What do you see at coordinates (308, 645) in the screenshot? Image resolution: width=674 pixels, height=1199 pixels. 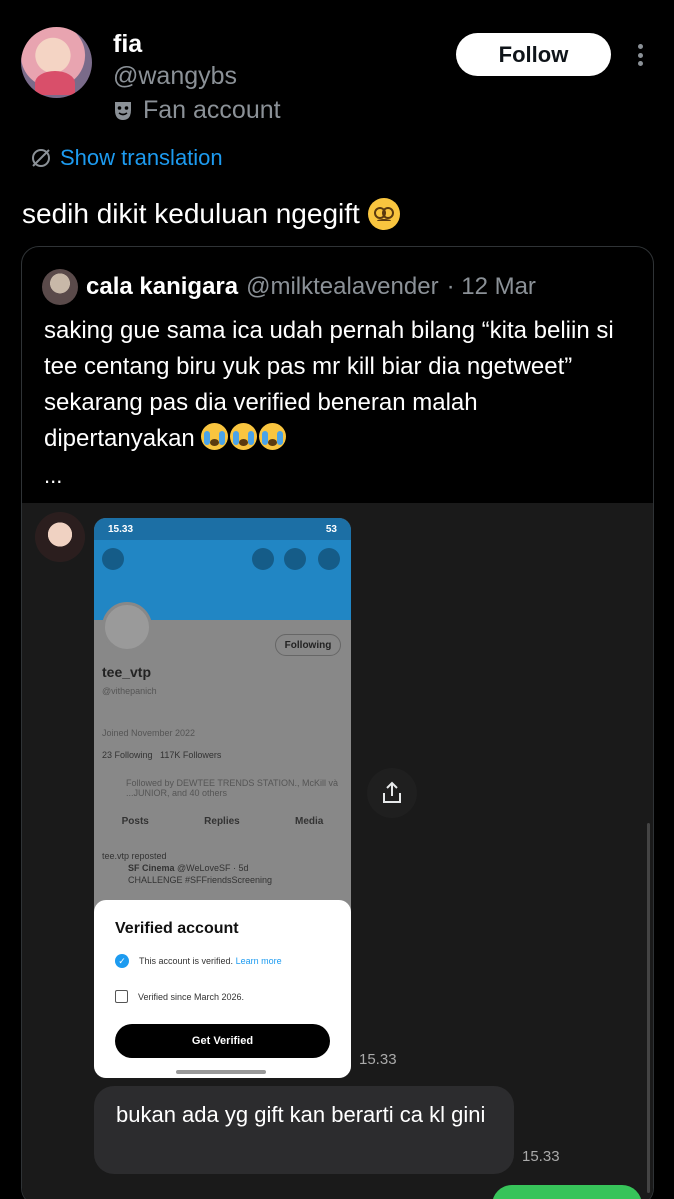 I see `following-button: Following` at bounding box center [308, 645].